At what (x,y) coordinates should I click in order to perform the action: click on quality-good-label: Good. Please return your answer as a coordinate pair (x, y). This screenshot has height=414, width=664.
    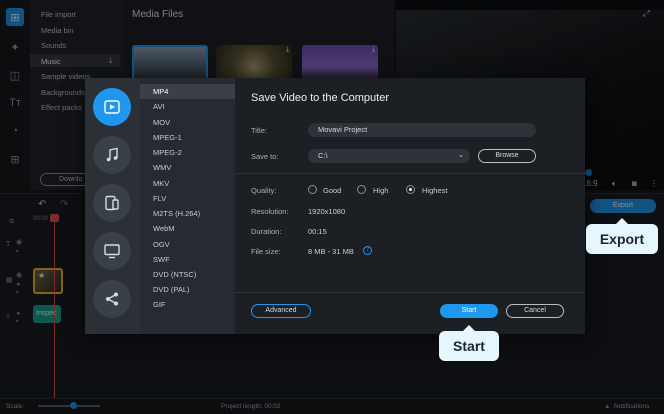
    Looking at the image, I should click on (332, 190).